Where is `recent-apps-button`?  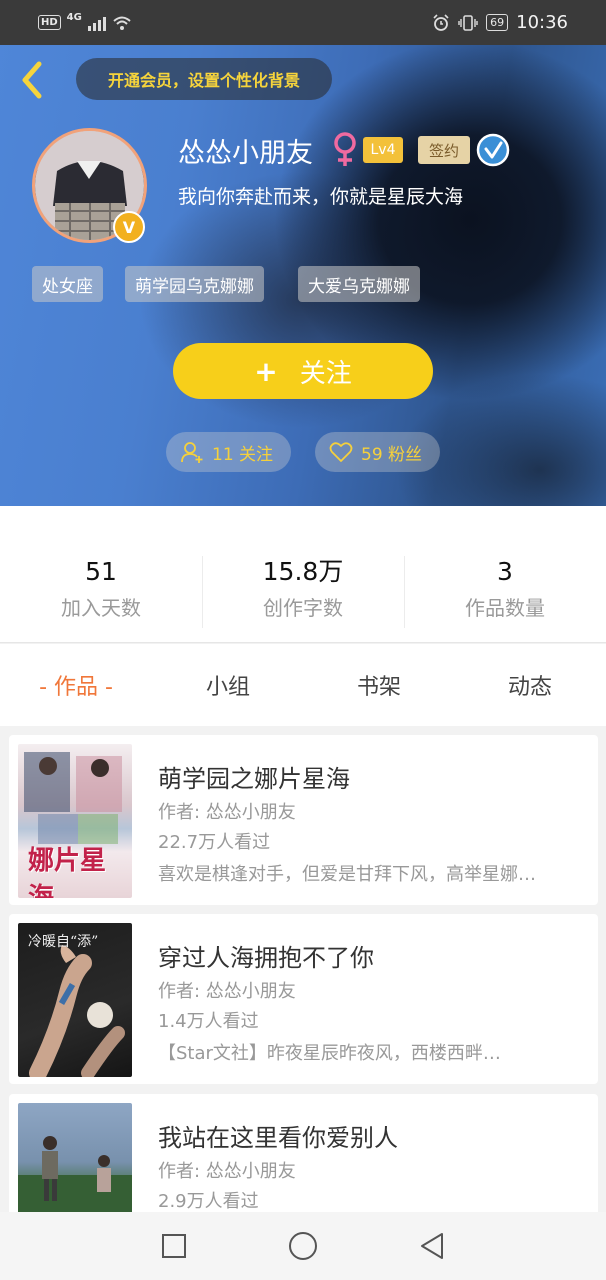 recent-apps-button is located at coordinates (174, 1246).